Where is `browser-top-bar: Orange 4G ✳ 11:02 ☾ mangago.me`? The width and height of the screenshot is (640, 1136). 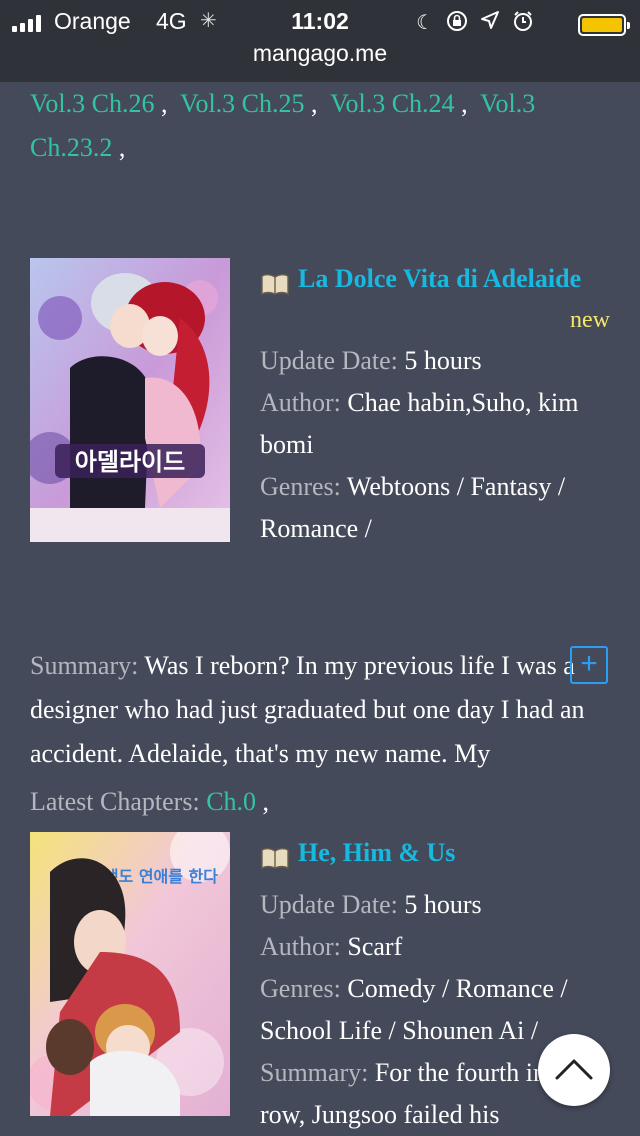
browser-top-bar: Orange 4G ✳ 11:02 ☾ mangago.me is located at coordinates (320, 41).